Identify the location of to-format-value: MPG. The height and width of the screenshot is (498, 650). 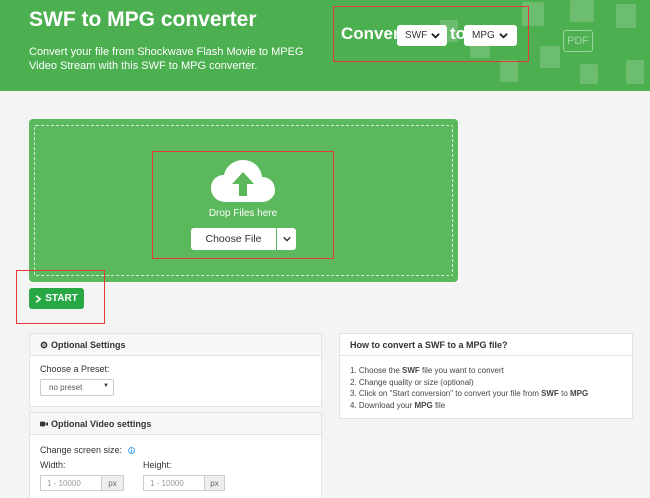
(483, 35).